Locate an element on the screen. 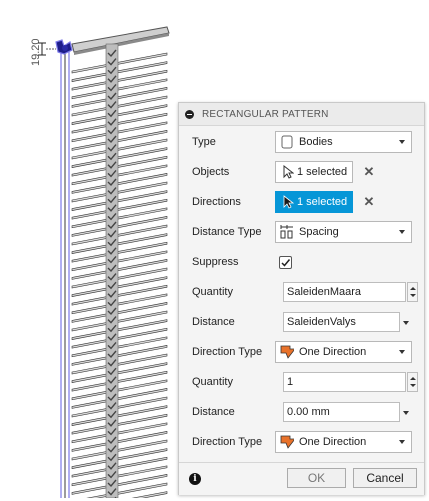 The image size is (429, 501). objects-select-button: 1 selected is located at coordinates (314, 172).